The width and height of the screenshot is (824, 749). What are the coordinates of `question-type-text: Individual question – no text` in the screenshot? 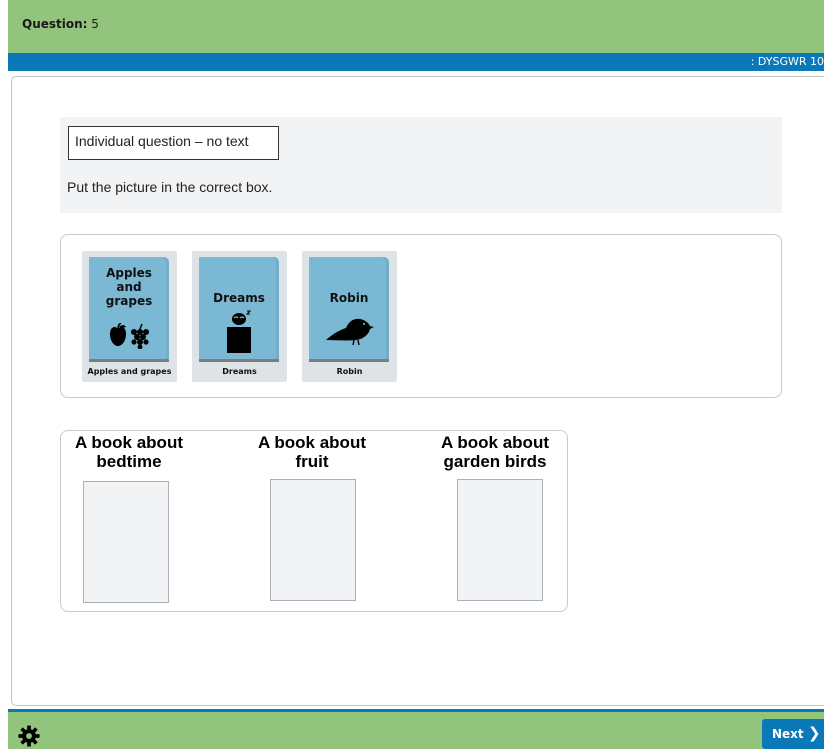 It's located at (162, 141).